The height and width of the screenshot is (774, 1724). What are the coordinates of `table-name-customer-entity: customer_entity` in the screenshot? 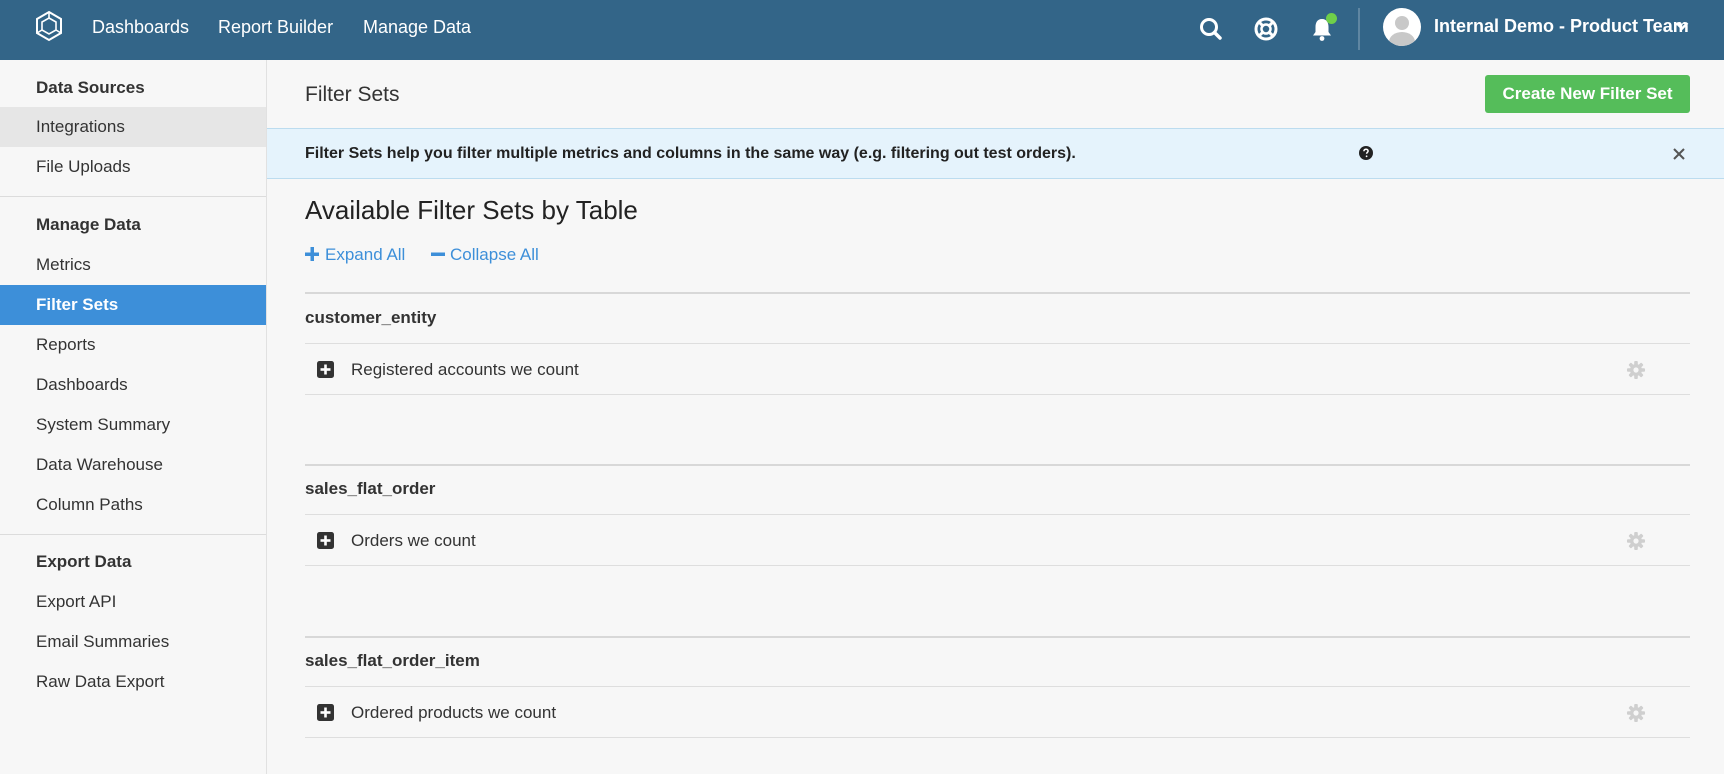 It's located at (371, 317).